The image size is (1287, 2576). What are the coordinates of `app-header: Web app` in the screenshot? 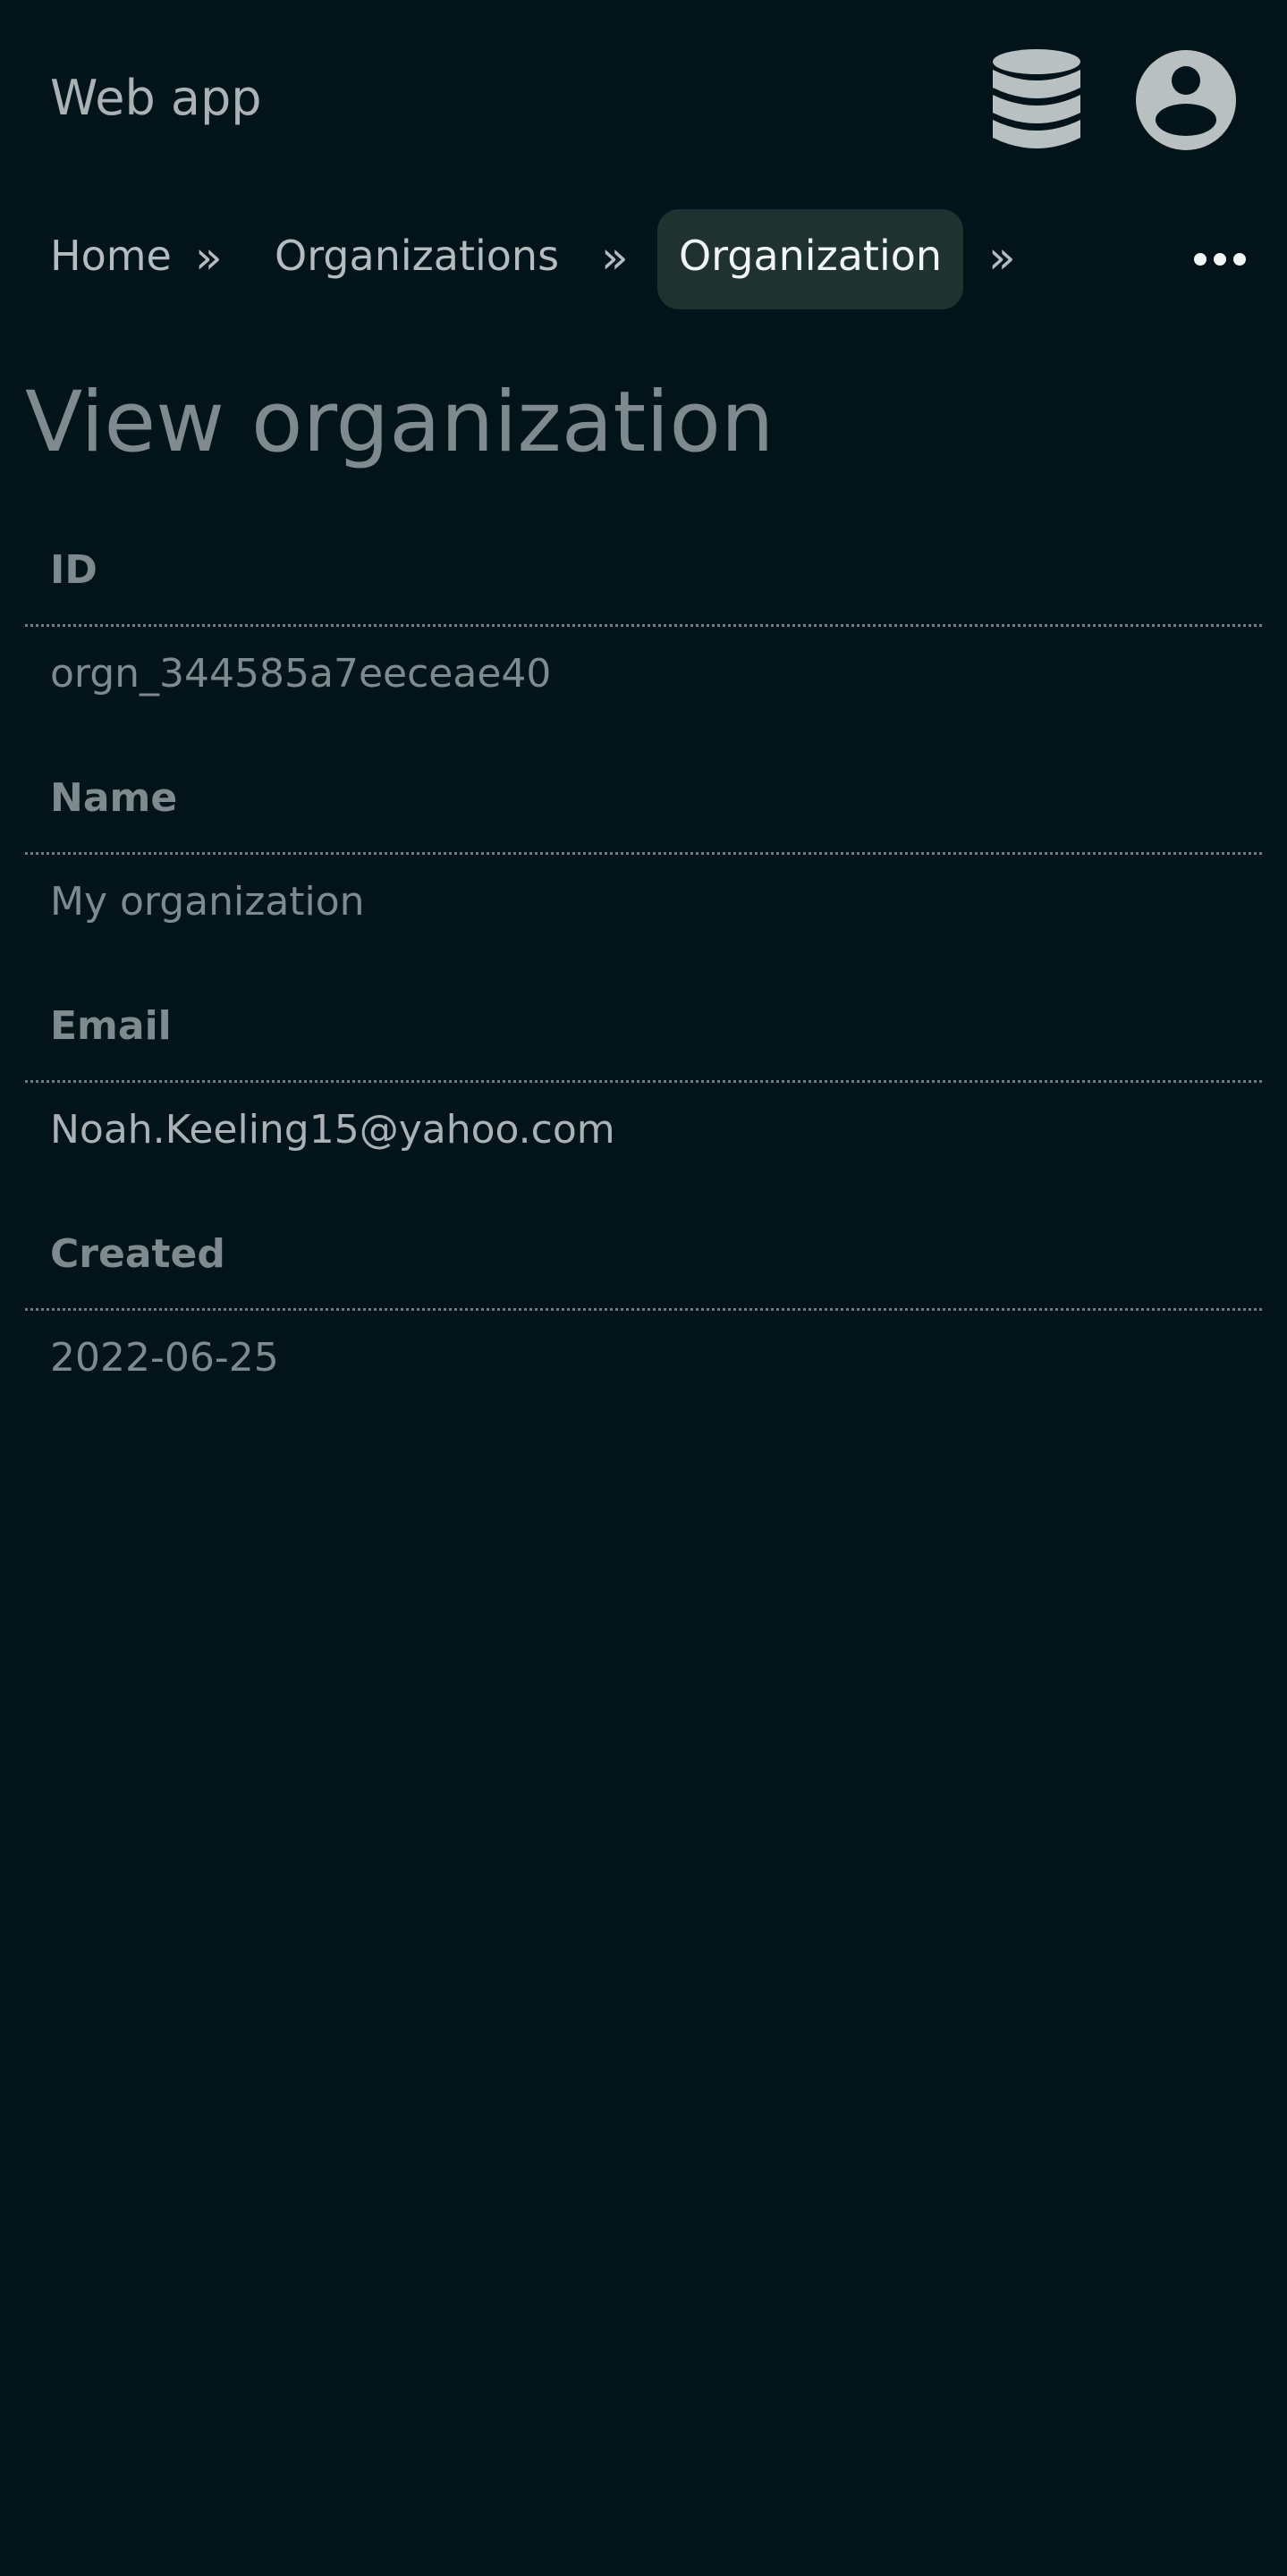 It's located at (643, 98).